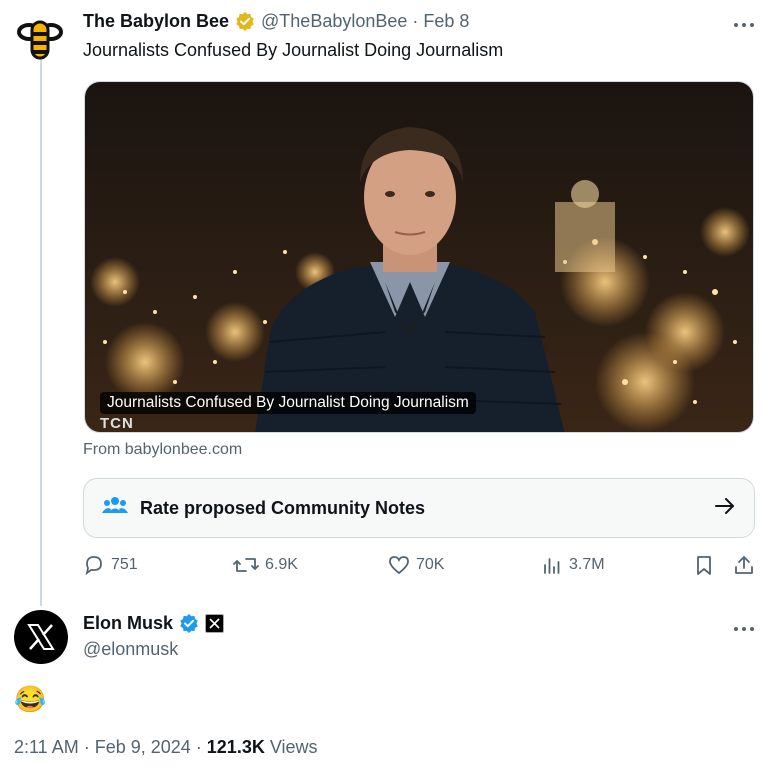 The height and width of the screenshot is (774, 770). I want to click on like-count: 70K, so click(430, 564).